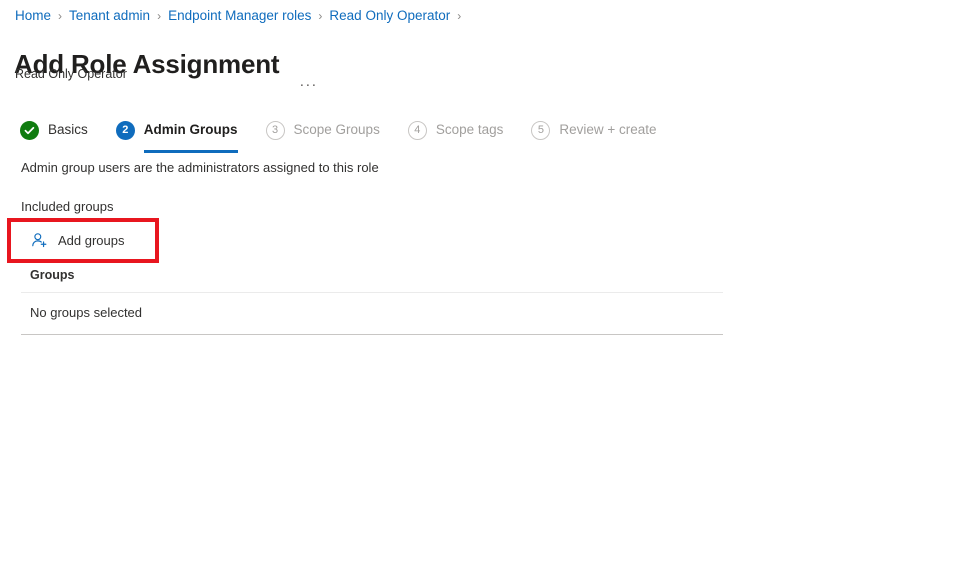  I want to click on wizard-step-label-admin-groups: Admin Groups, so click(190, 129).